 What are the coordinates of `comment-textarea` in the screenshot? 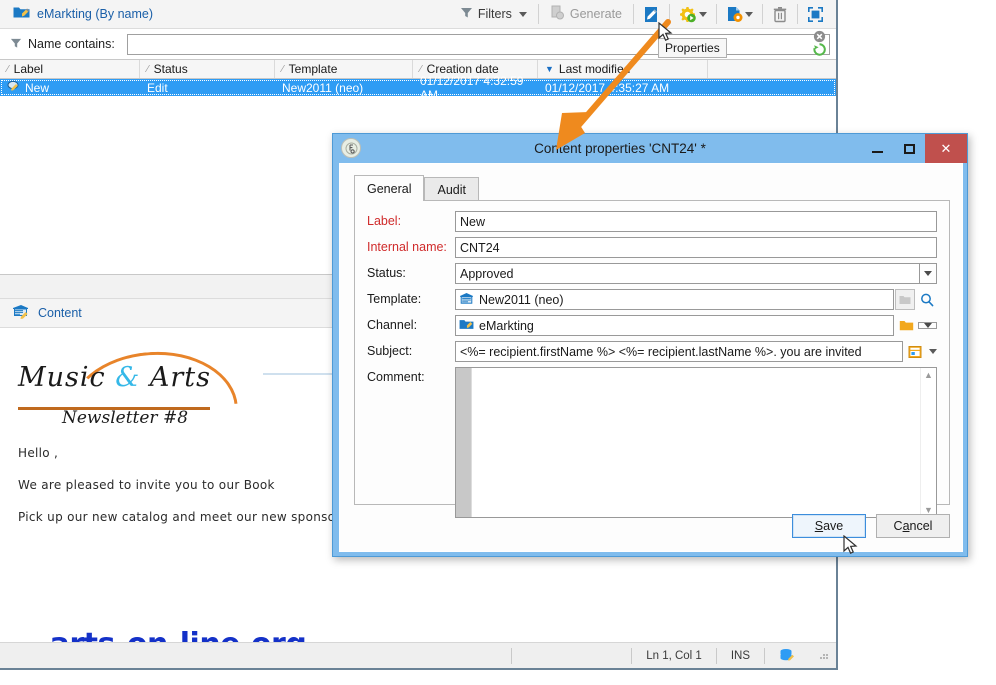 It's located at (695, 442).